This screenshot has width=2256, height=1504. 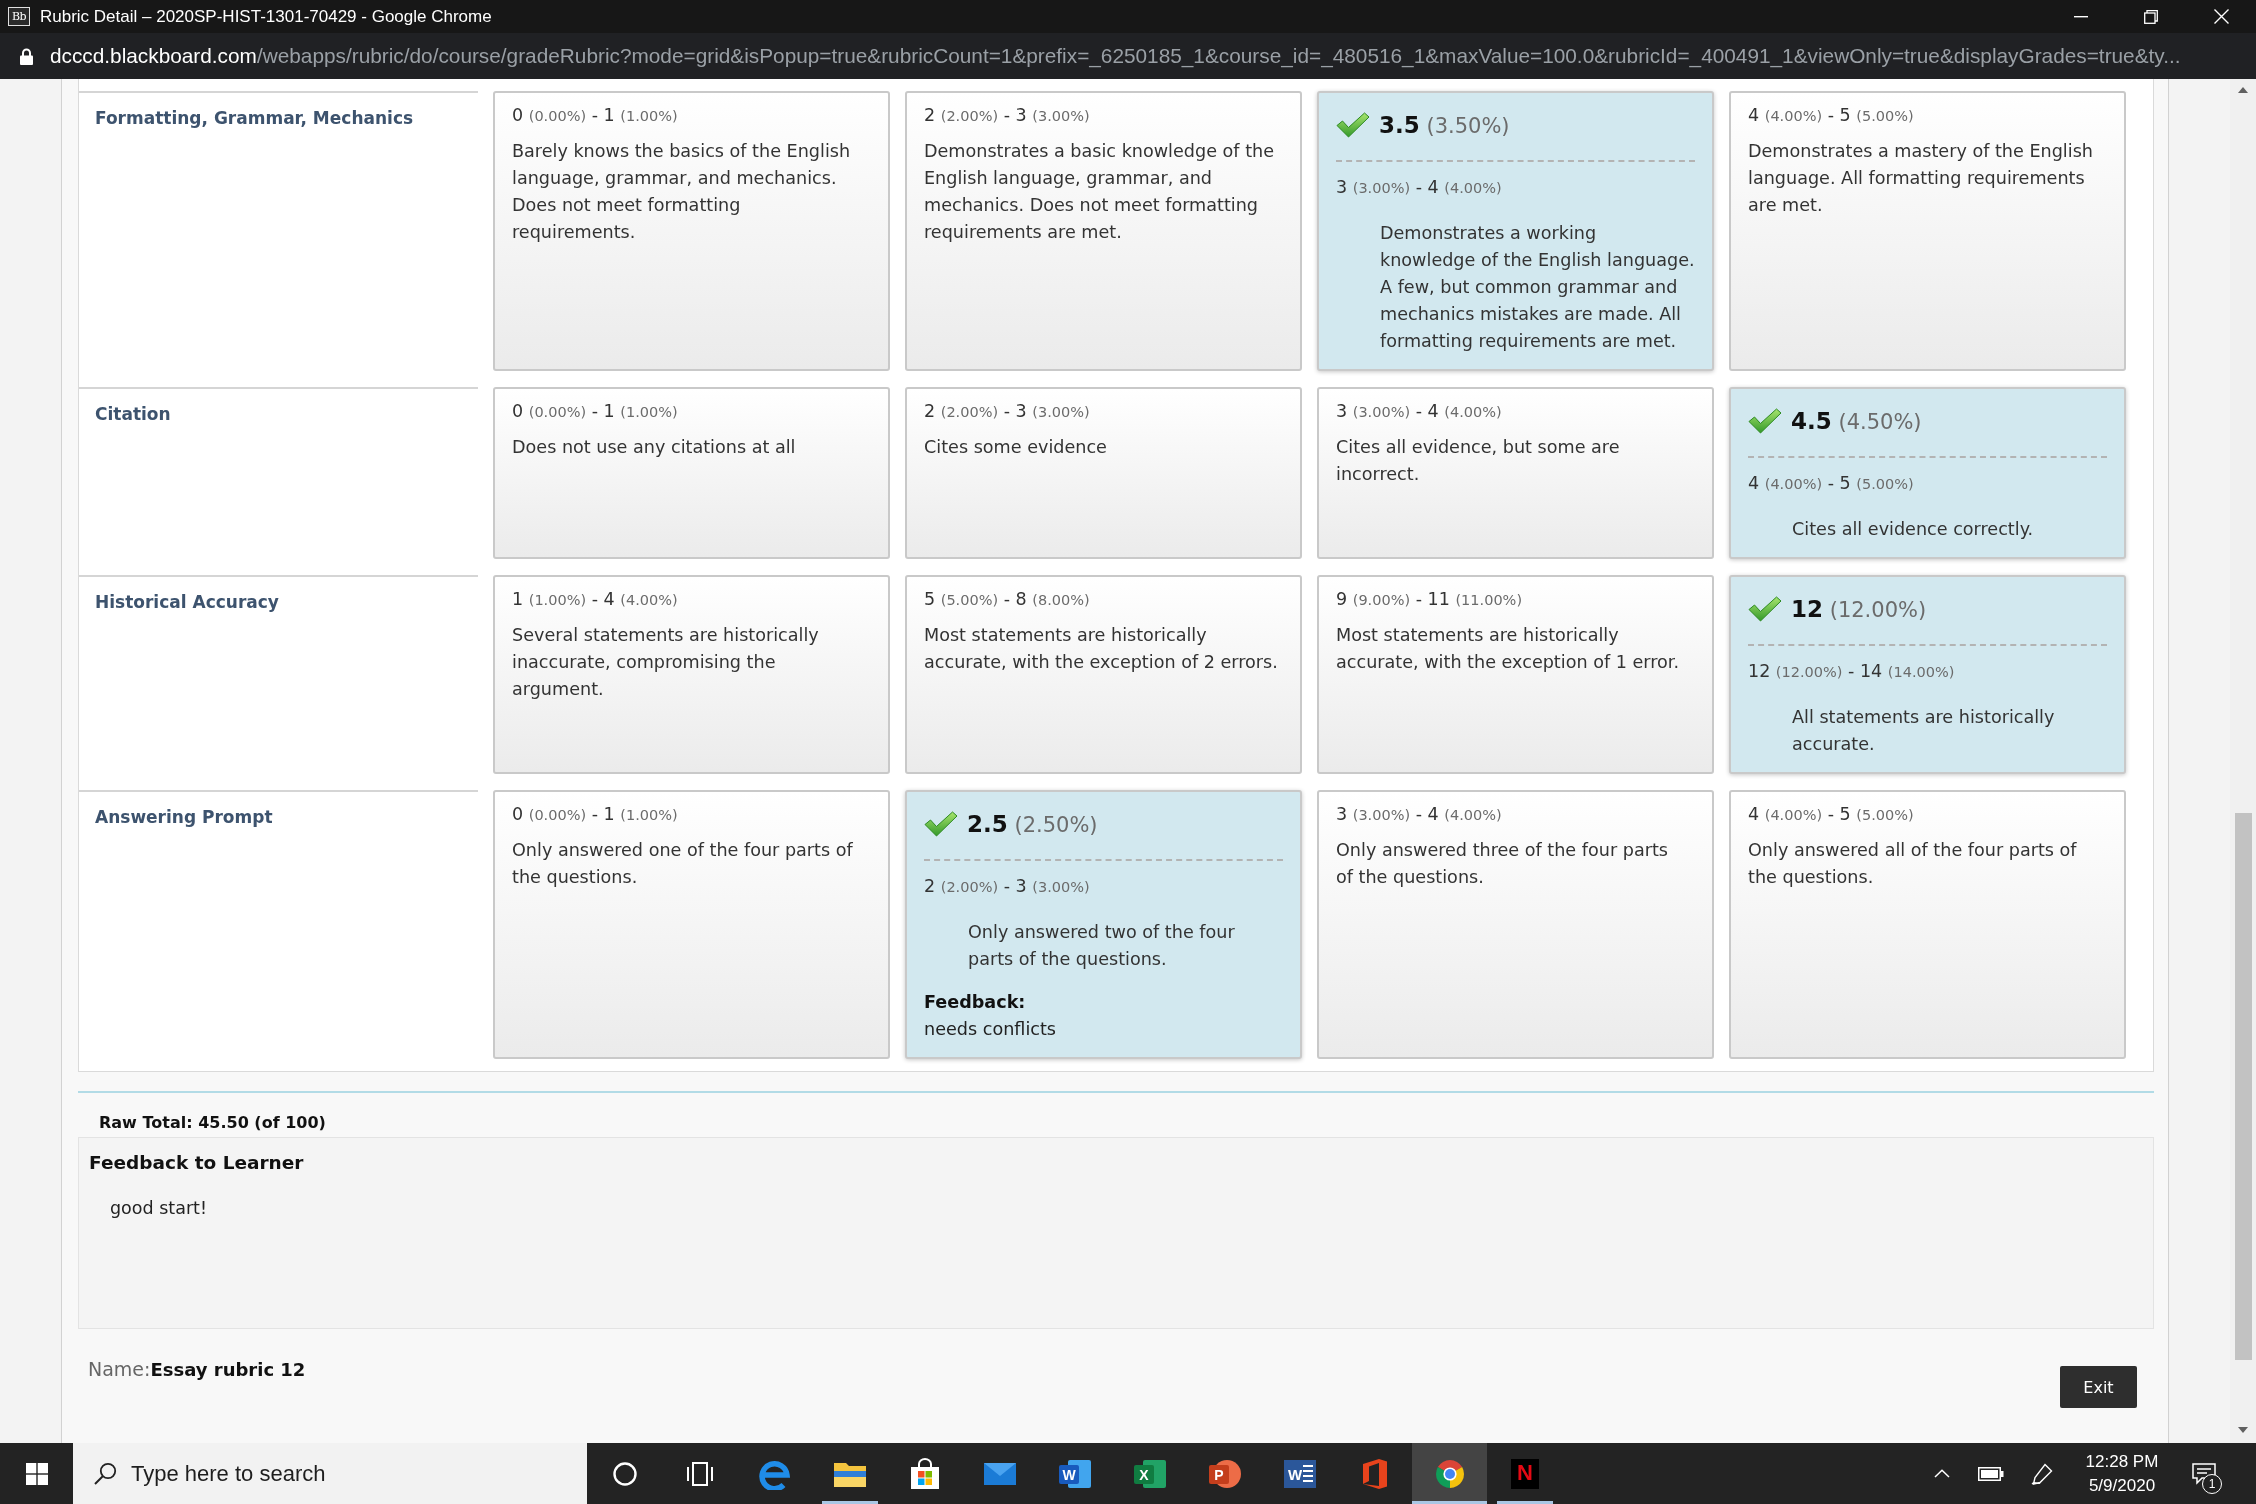 I want to click on search-icon, so click(x=105, y=1473).